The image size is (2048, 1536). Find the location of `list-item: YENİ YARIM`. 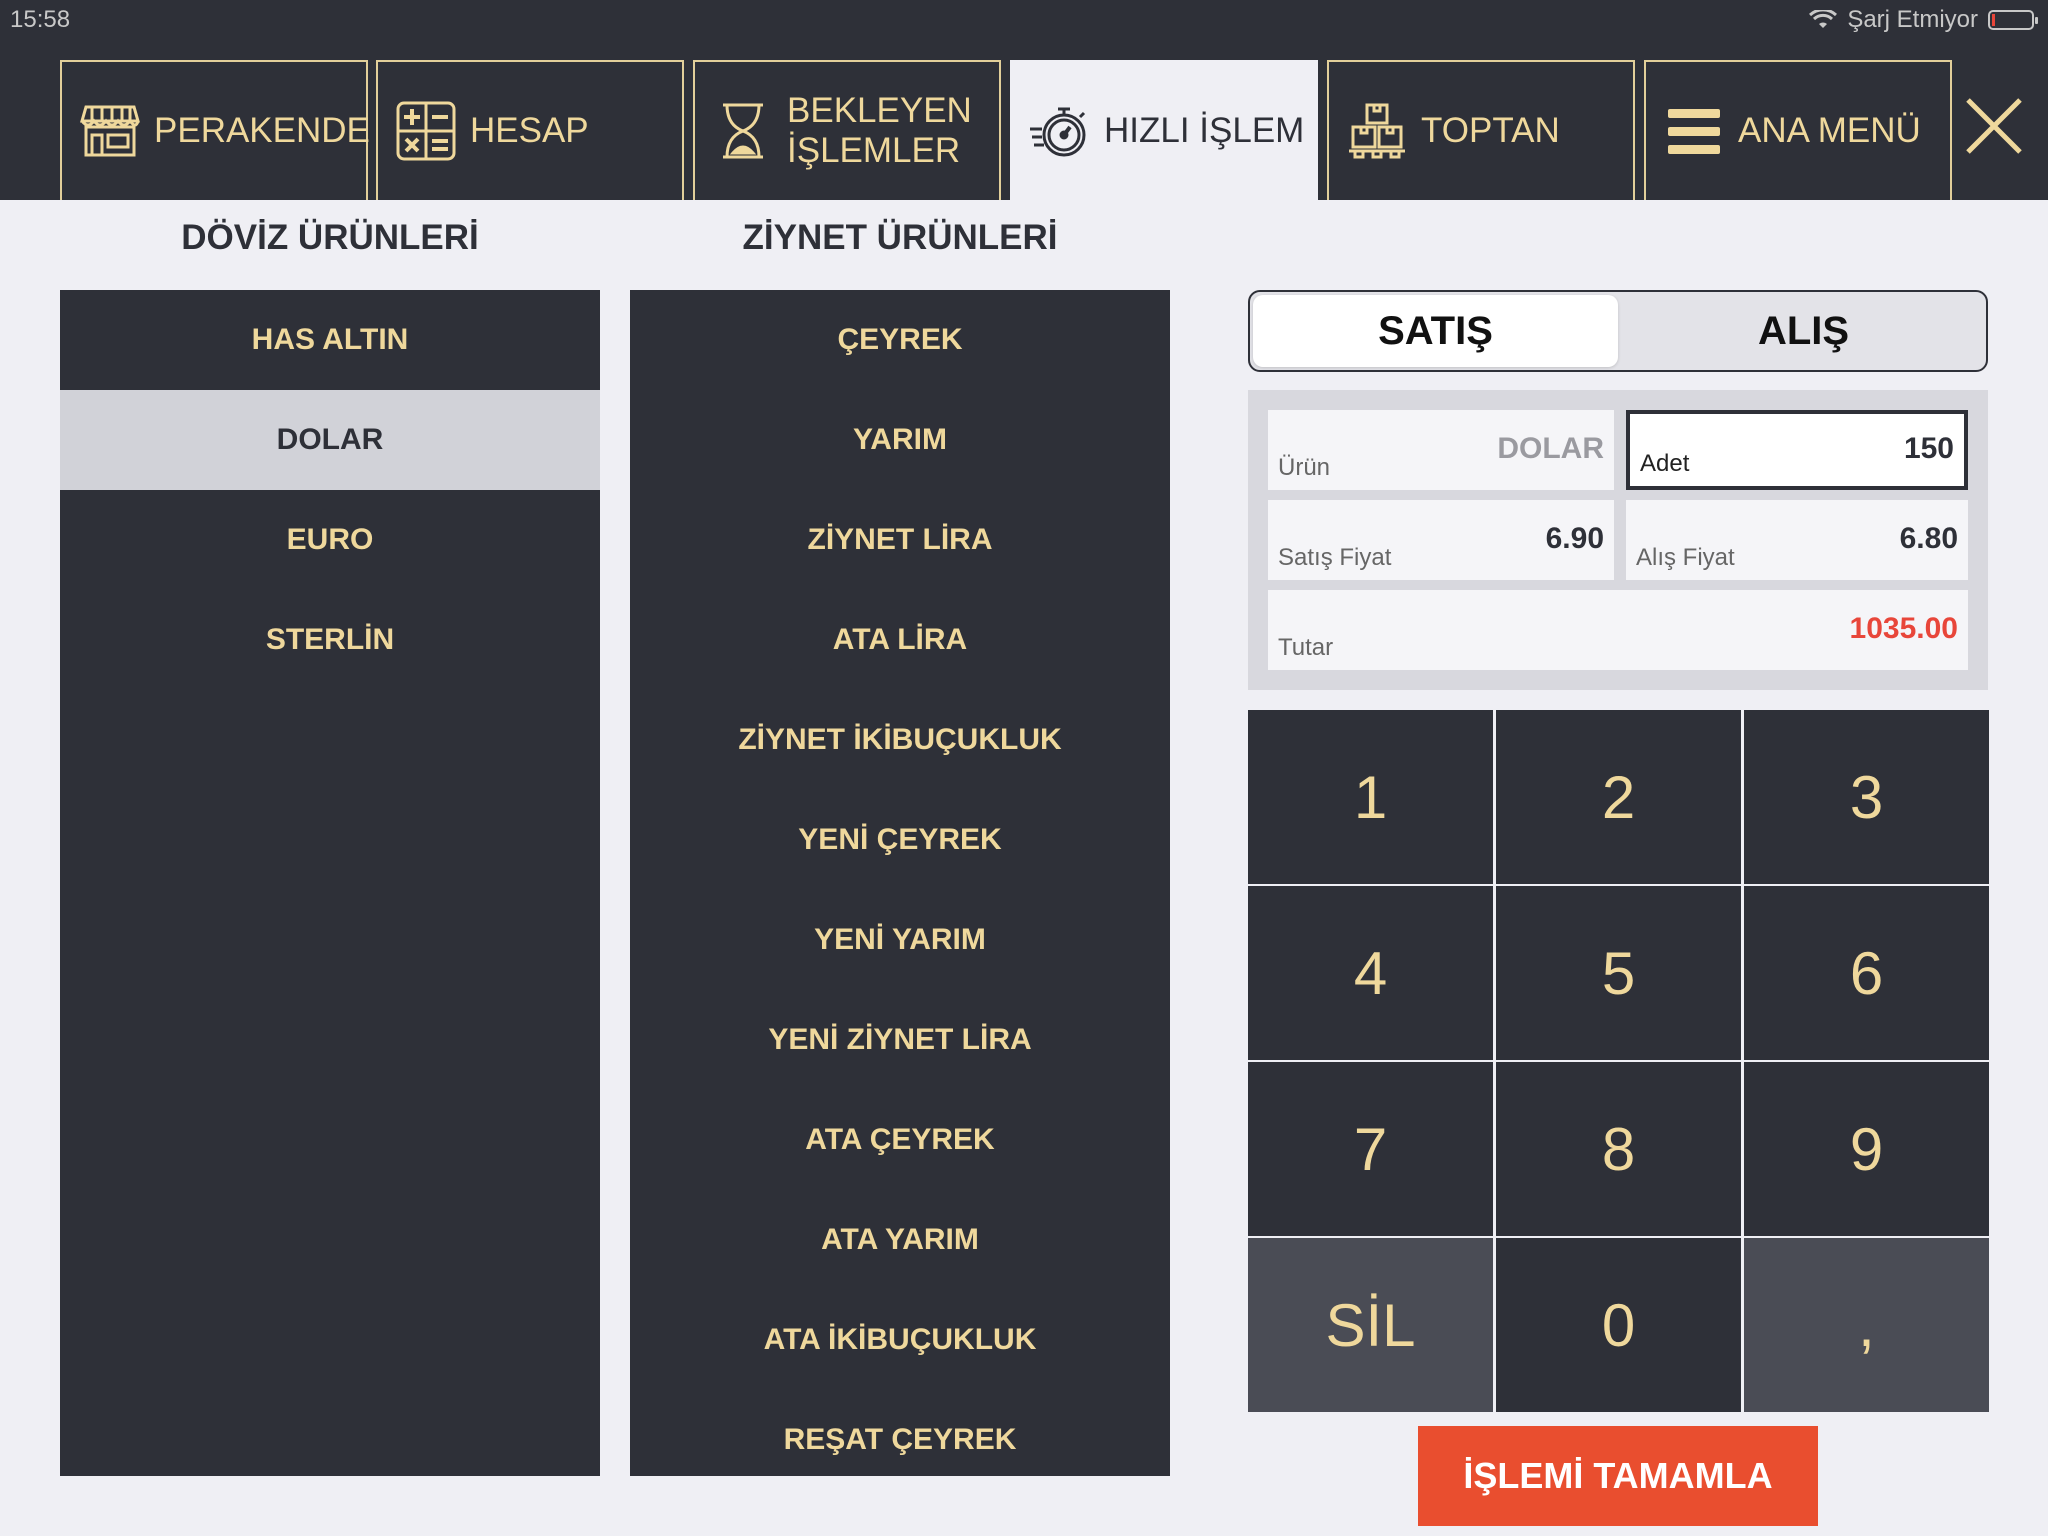

list-item: YENİ YARIM is located at coordinates (900, 940).